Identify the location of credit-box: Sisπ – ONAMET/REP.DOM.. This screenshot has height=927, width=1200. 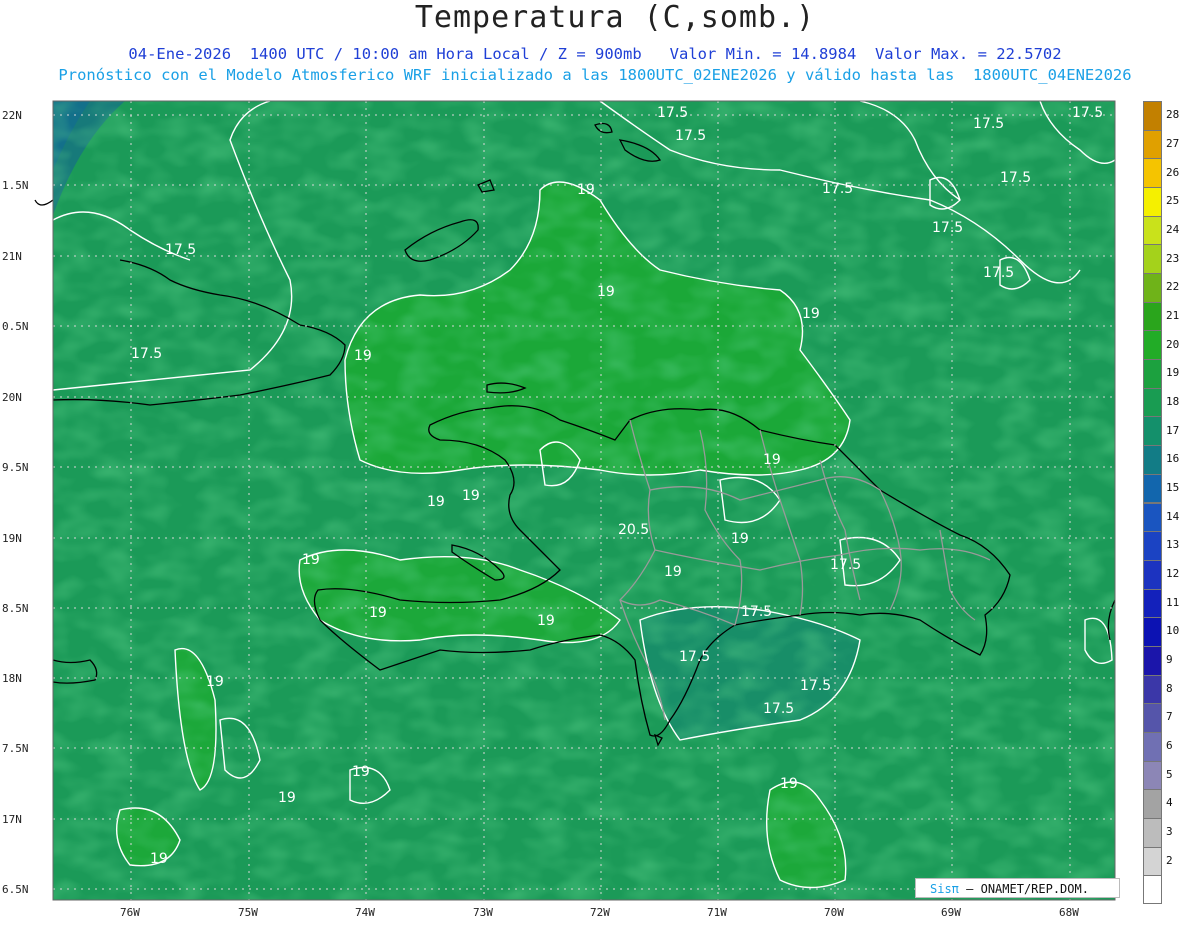
(1017, 888).